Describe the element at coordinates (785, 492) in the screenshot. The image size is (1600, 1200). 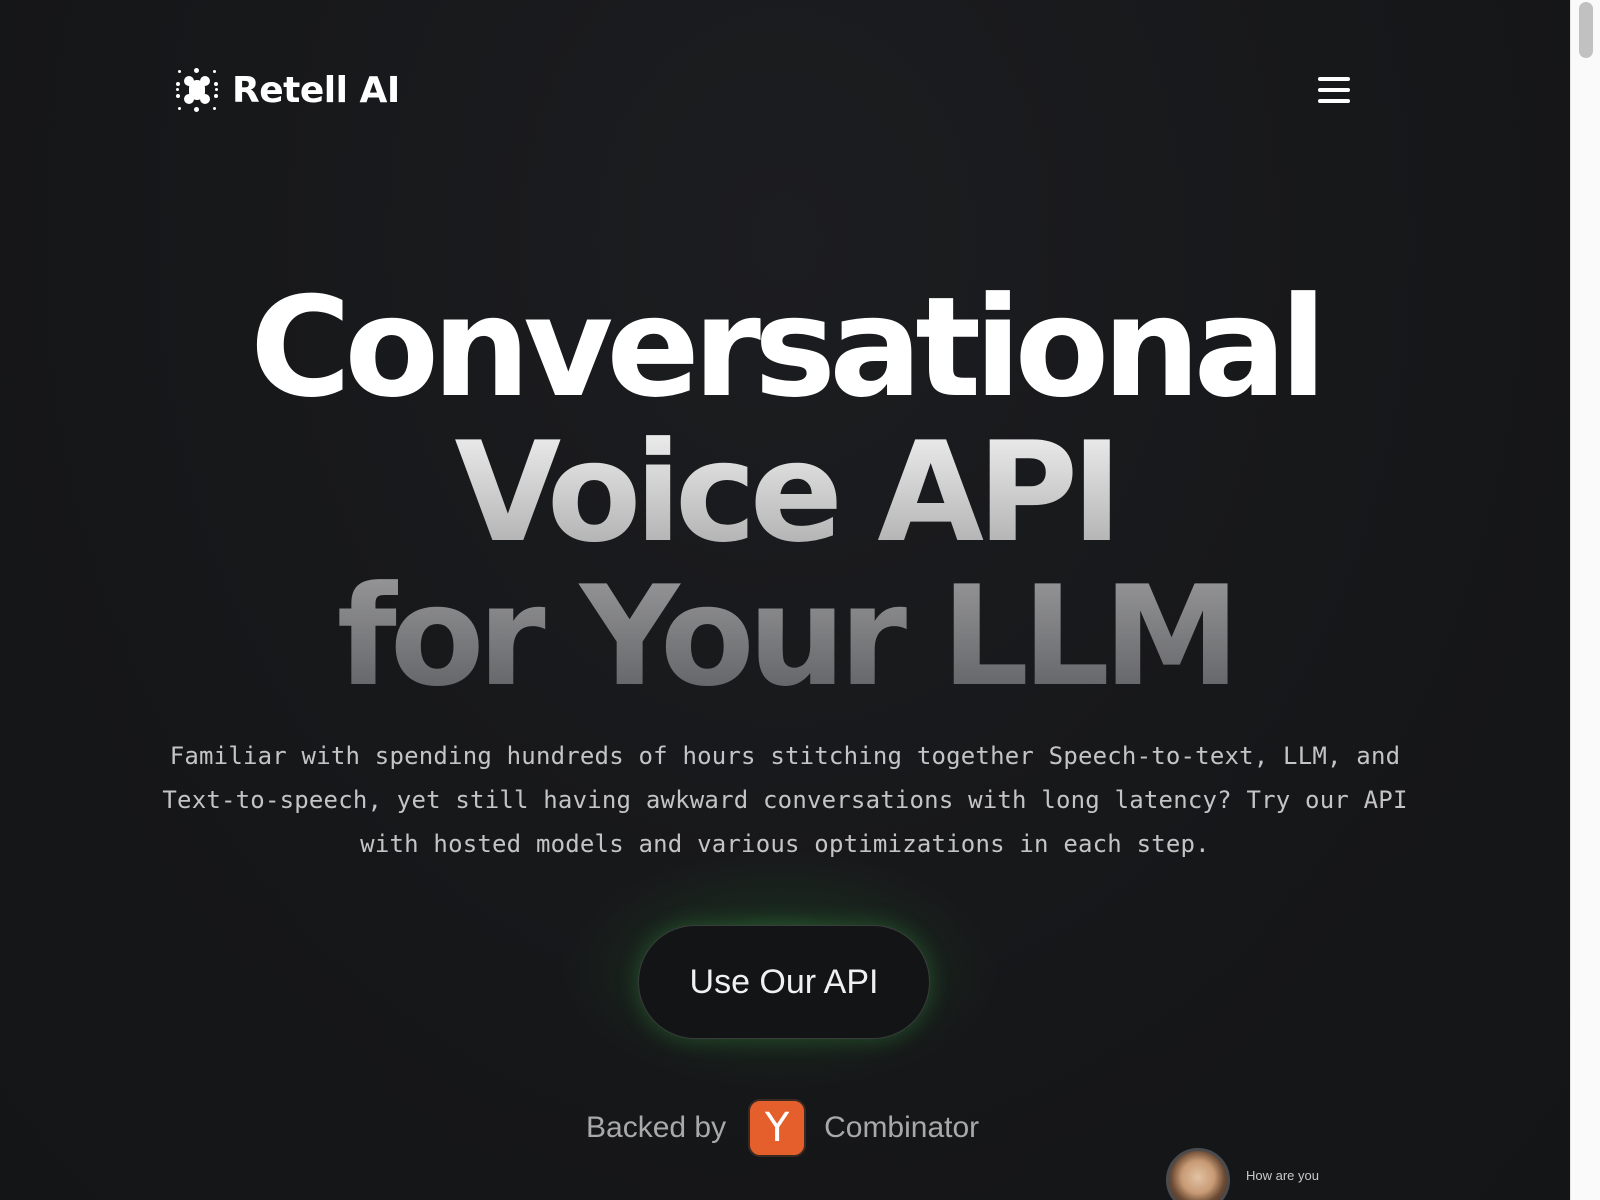
I see `headline-line-2: Voice API` at that location.